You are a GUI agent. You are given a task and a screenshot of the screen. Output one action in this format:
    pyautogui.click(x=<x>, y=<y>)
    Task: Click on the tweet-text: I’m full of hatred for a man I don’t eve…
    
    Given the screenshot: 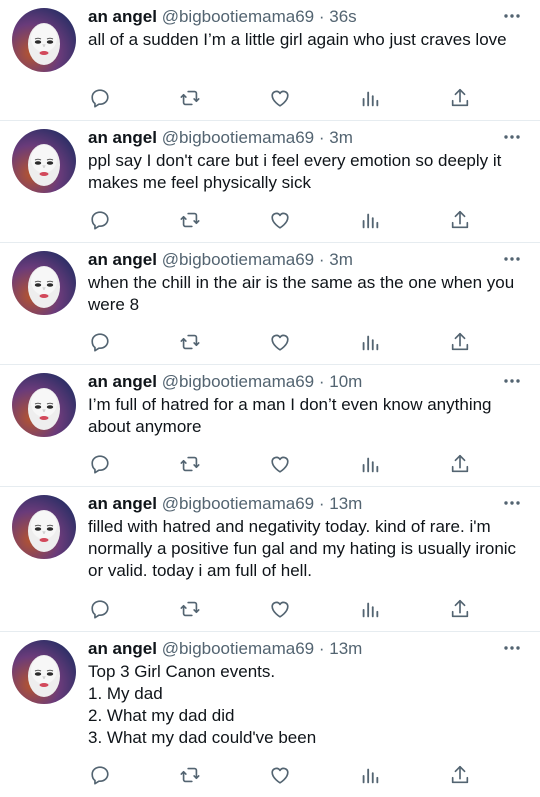 What is the action you would take?
    pyautogui.click(x=290, y=415)
    